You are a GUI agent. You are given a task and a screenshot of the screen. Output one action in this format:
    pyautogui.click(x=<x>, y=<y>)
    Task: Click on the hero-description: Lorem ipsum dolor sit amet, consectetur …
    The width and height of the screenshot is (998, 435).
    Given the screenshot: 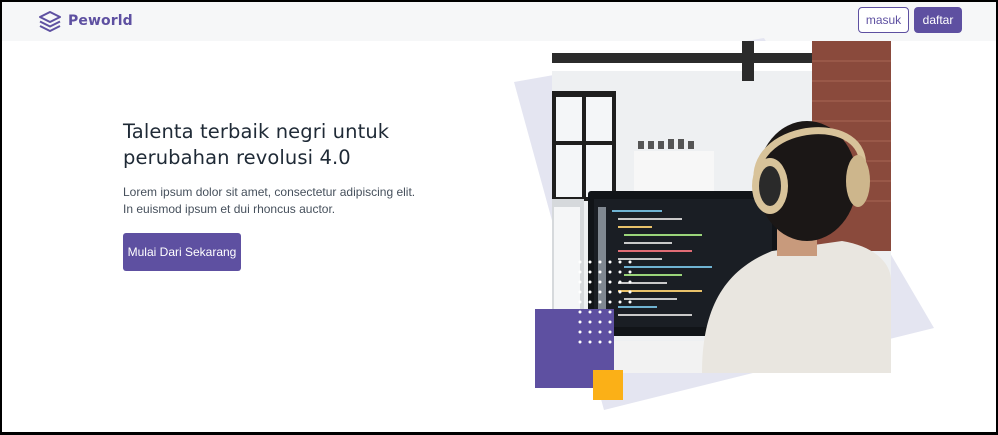 What is the action you would take?
    pyautogui.click(x=269, y=200)
    